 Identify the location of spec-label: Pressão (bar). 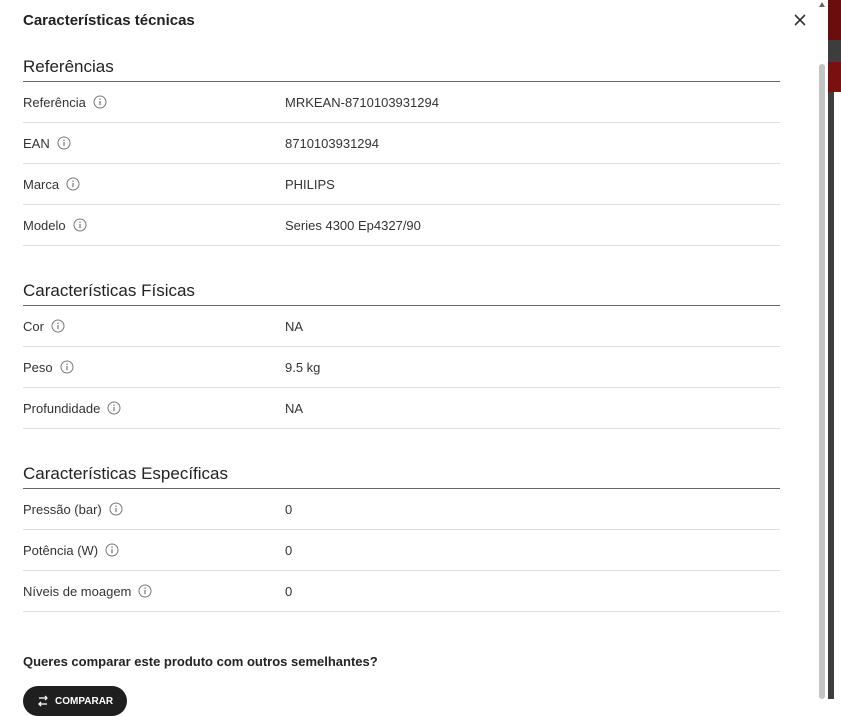
(62, 509).